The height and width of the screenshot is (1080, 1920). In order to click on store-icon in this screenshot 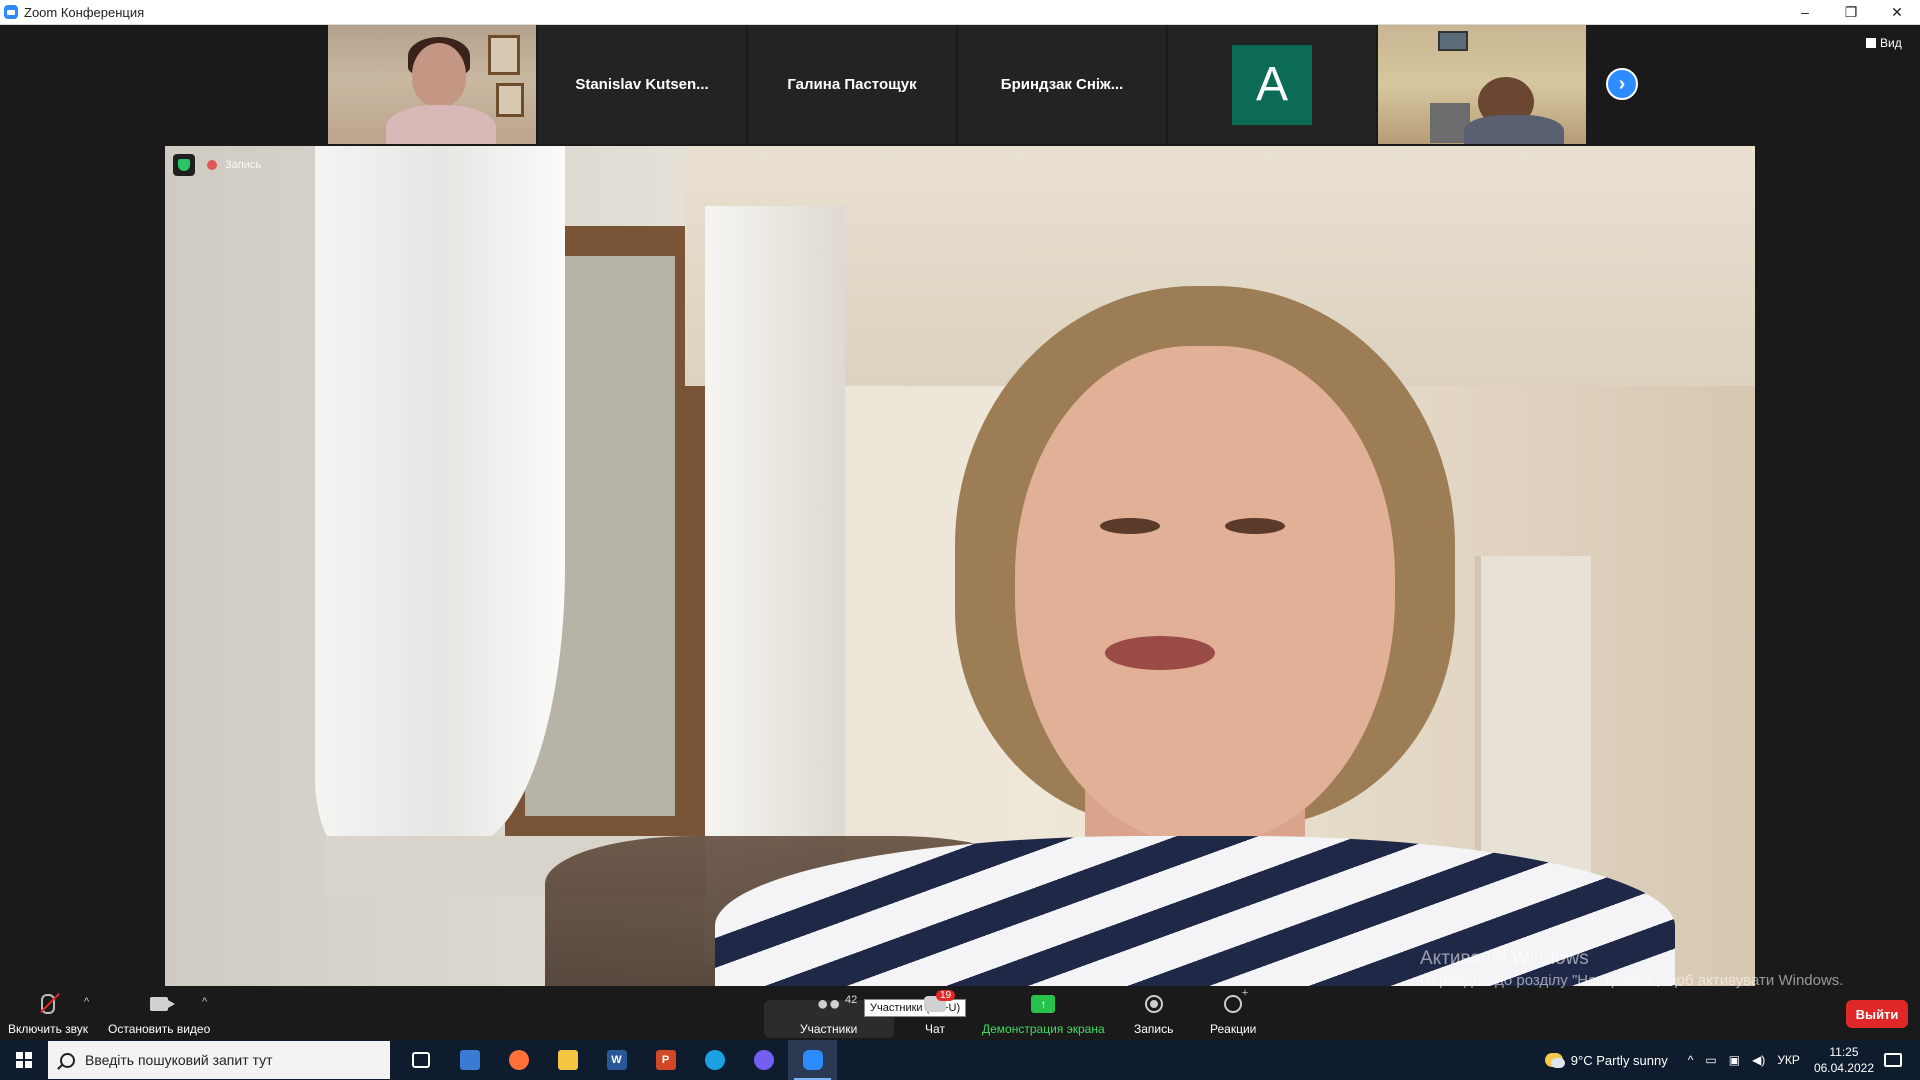, I will do `click(469, 1060)`.